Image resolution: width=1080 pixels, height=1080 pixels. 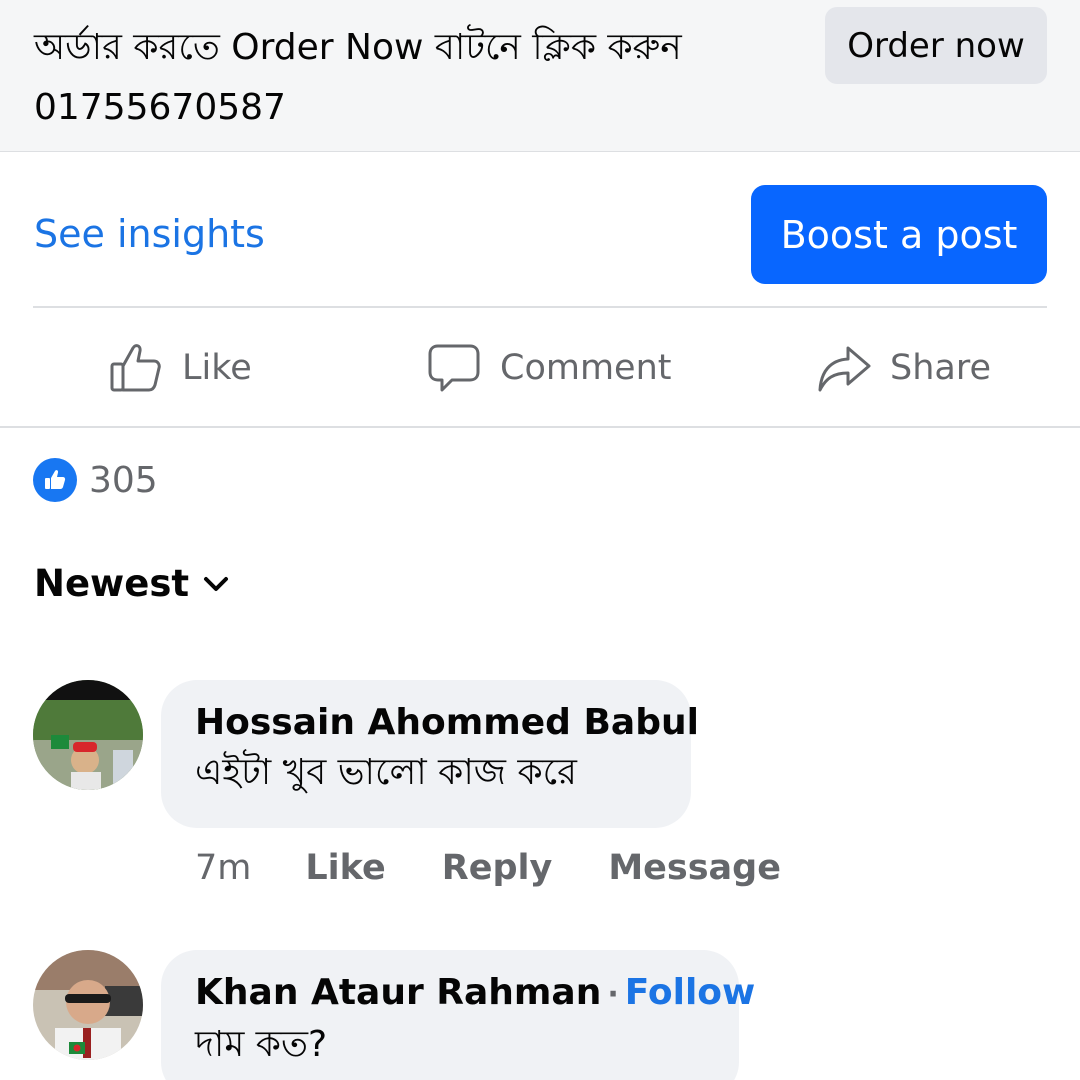 I want to click on comment-actions: 7m Like Reply Message, so click(x=516, y=868).